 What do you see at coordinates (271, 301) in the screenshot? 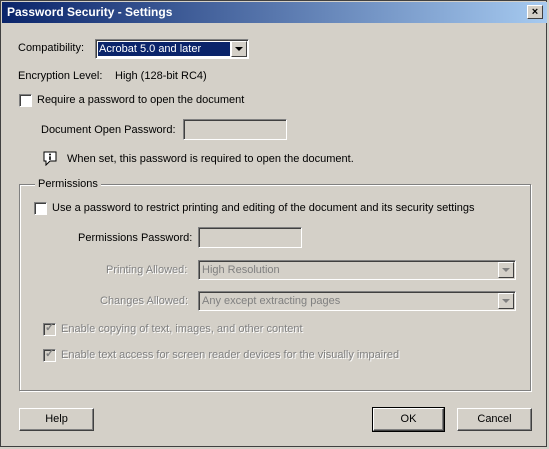
I see `changes-allowed-value: Any except extracting pages` at bounding box center [271, 301].